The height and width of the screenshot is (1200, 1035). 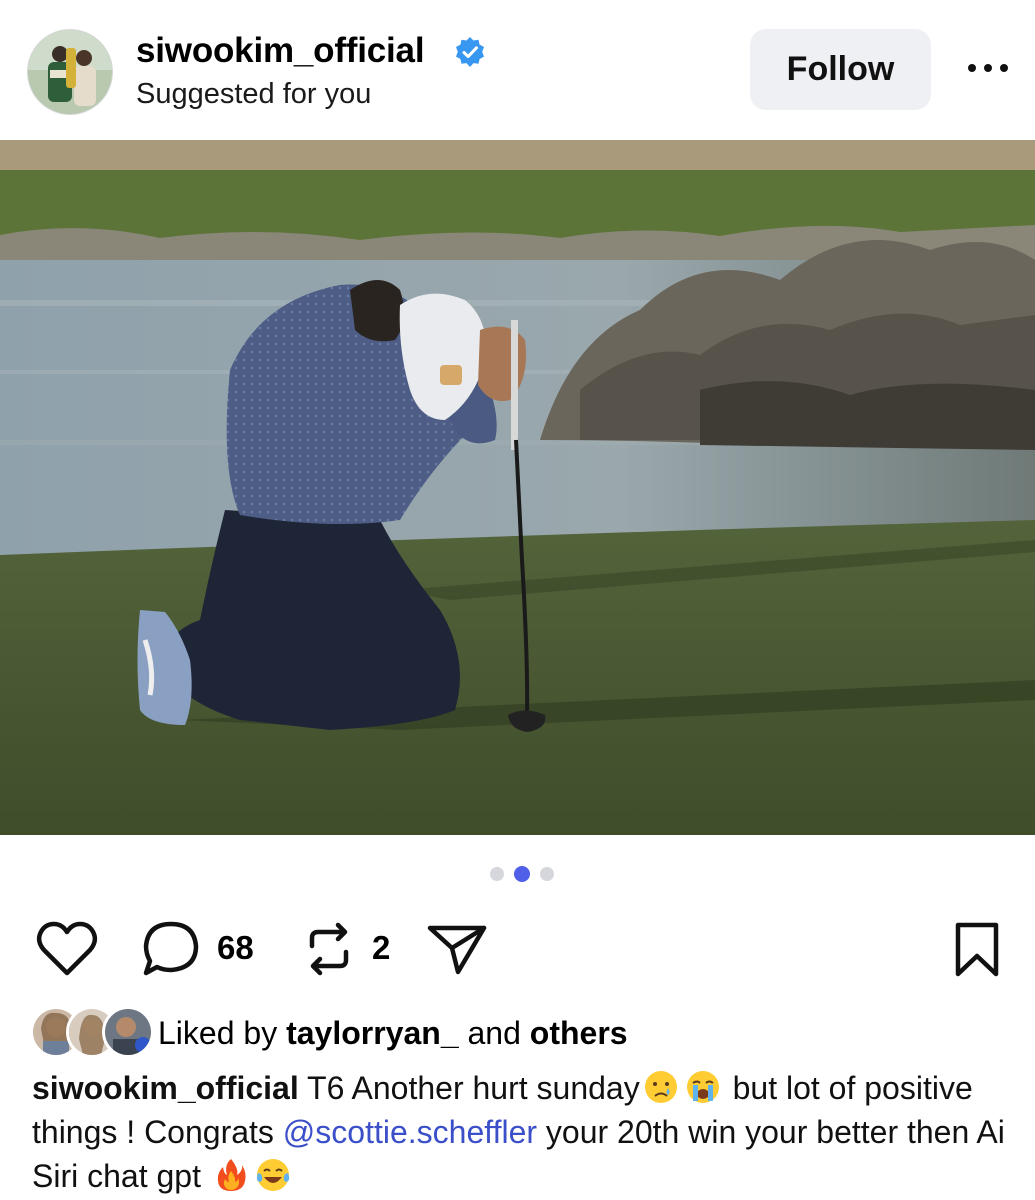 I want to click on liked-by-text: Liked by taylorryan_ and others, so click(x=393, y=1033).